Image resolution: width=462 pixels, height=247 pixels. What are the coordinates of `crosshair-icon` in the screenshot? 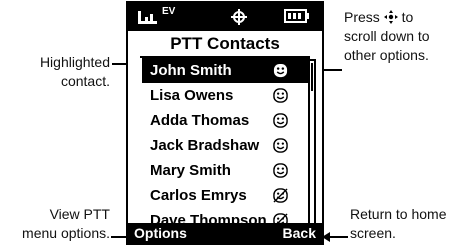 It's located at (239, 17).